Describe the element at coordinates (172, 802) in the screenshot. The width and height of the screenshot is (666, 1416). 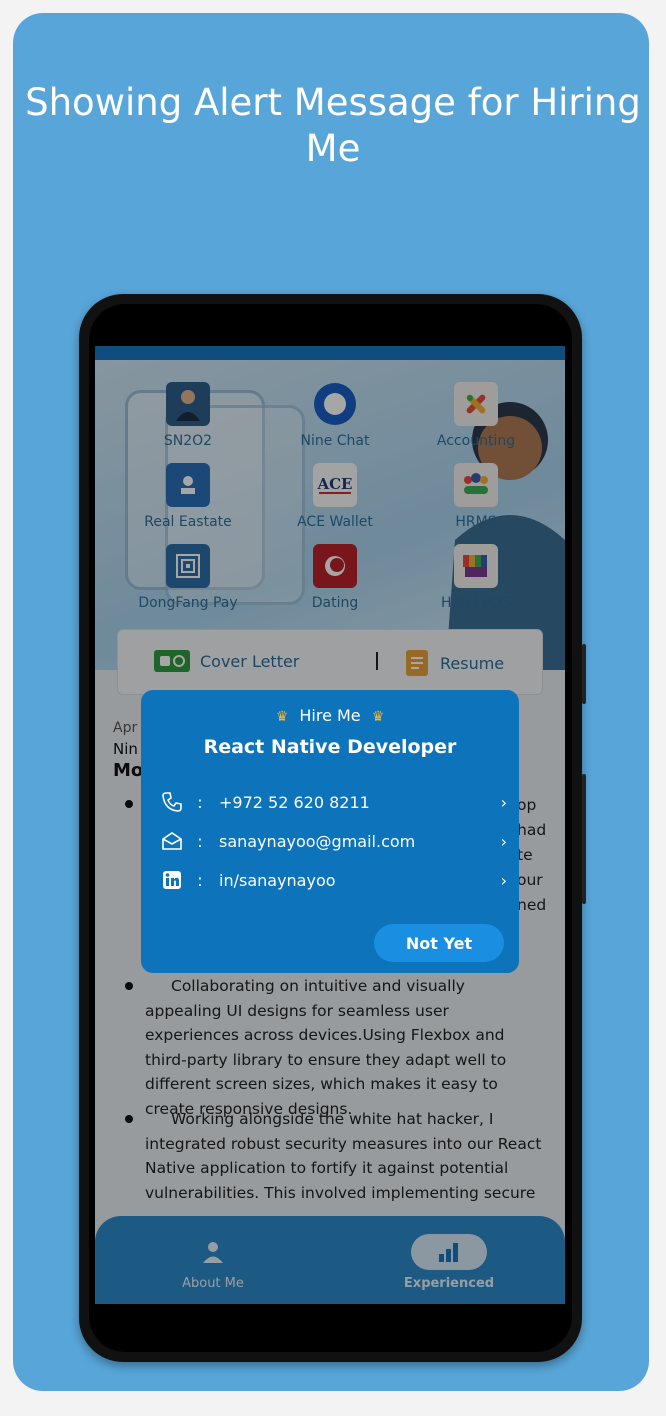
I see `phone-icon` at that location.